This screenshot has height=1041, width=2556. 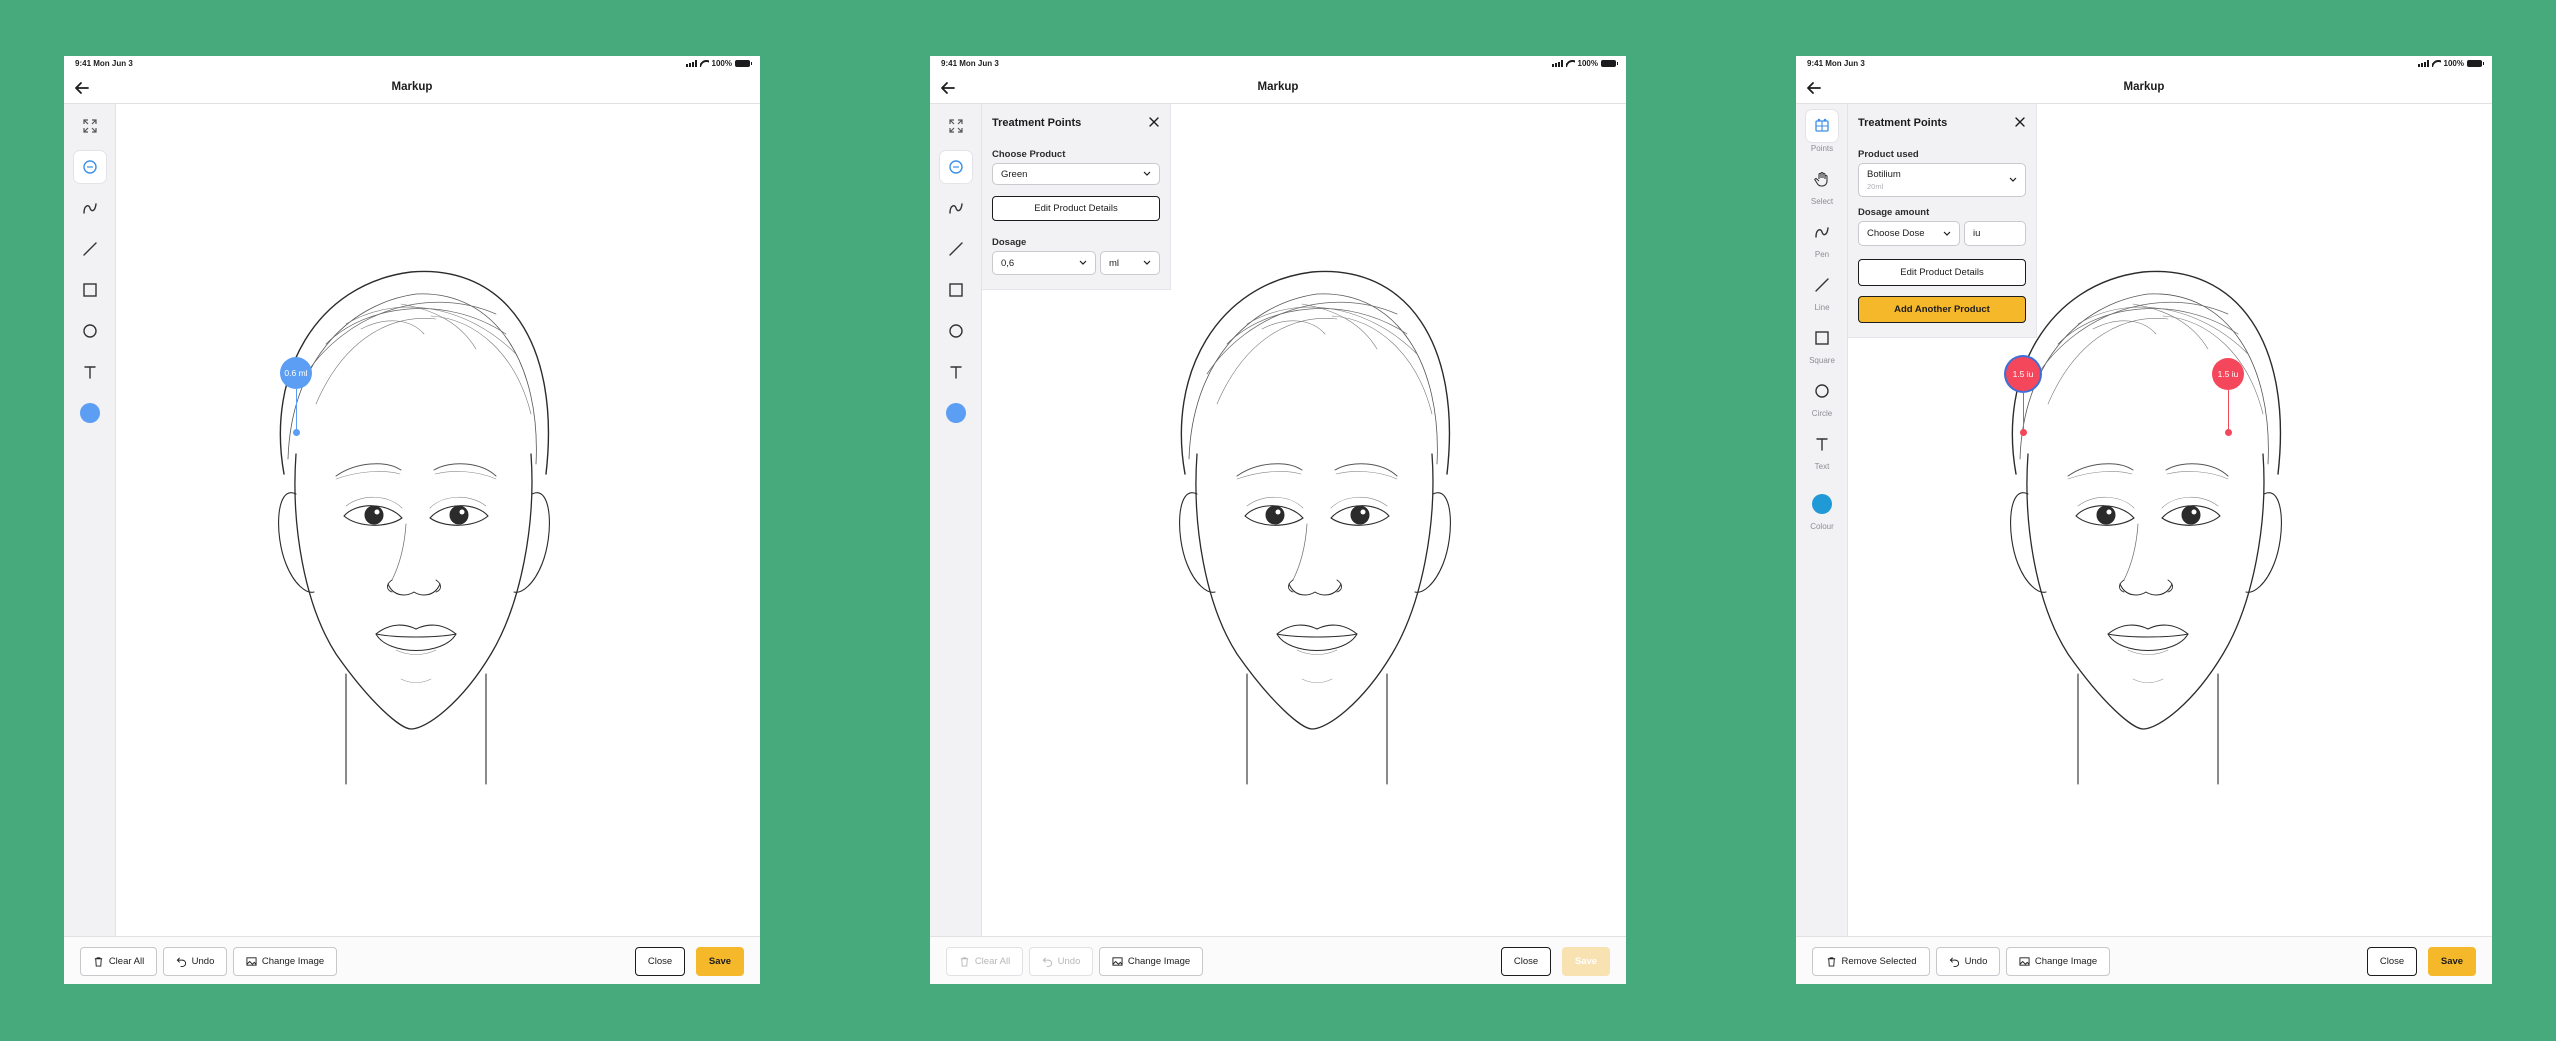 What do you see at coordinates (1130, 263) in the screenshot?
I see `unit-select: ml` at bounding box center [1130, 263].